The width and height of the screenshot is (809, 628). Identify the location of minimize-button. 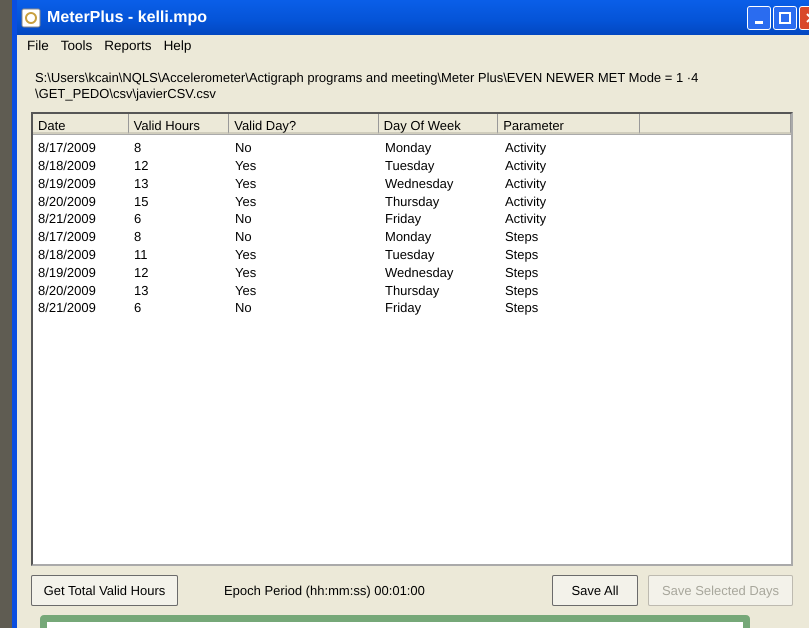
(759, 18).